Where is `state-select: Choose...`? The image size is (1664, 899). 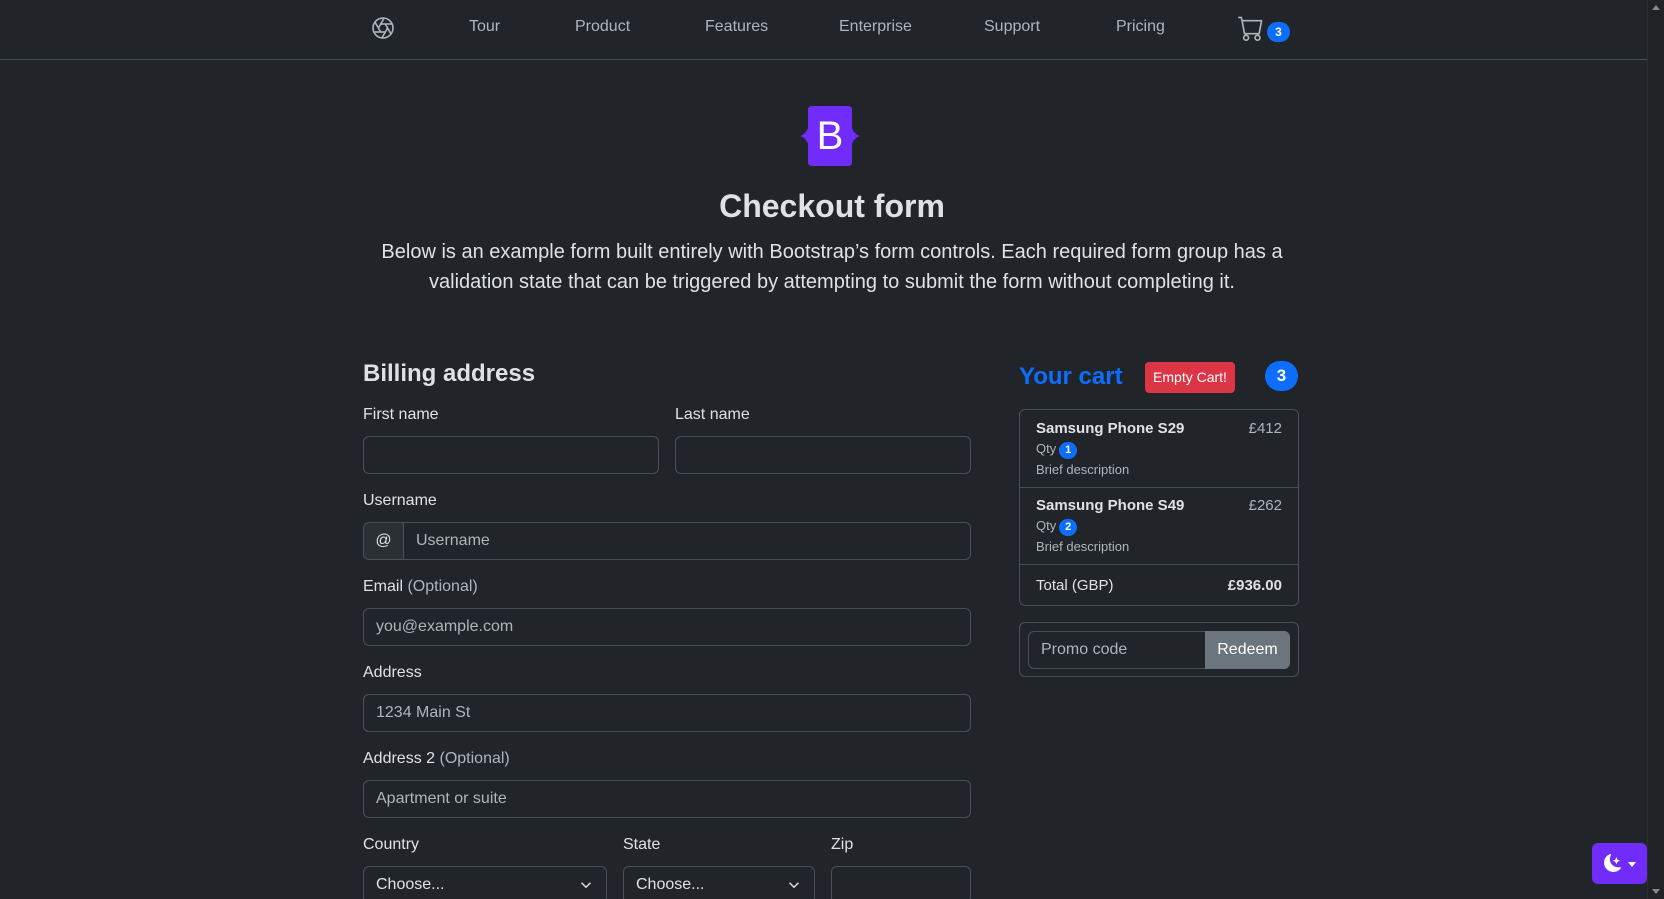 state-select: Choose... is located at coordinates (719, 882).